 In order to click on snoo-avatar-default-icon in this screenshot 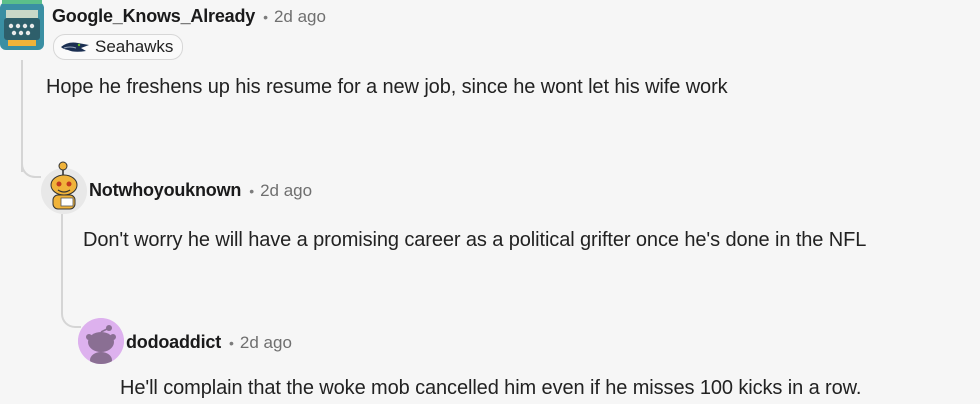, I will do `click(101, 341)`.